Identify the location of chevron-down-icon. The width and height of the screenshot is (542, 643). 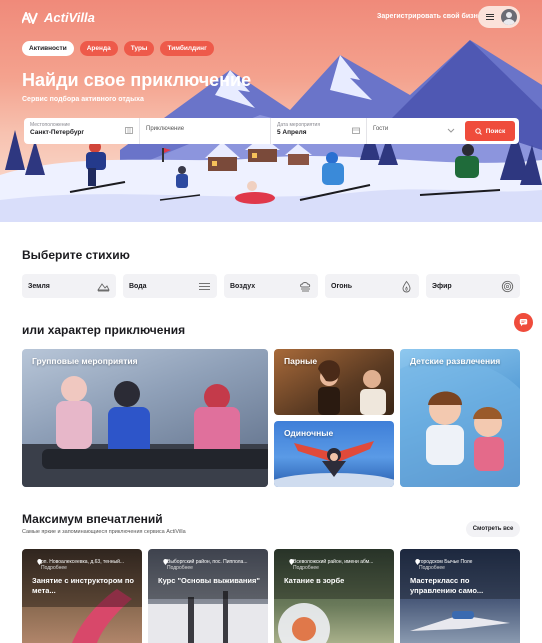
(451, 130).